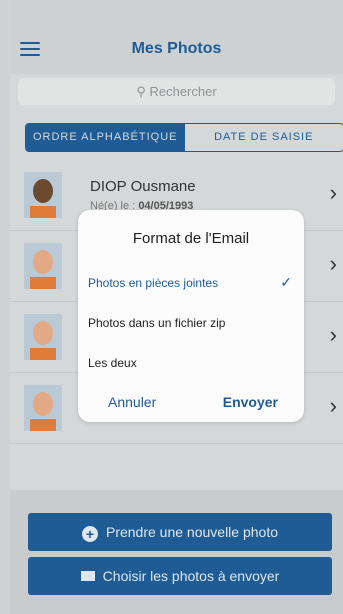 This screenshot has width=343, height=614. I want to click on search-input: ⚲ Rechercher, so click(176, 91).